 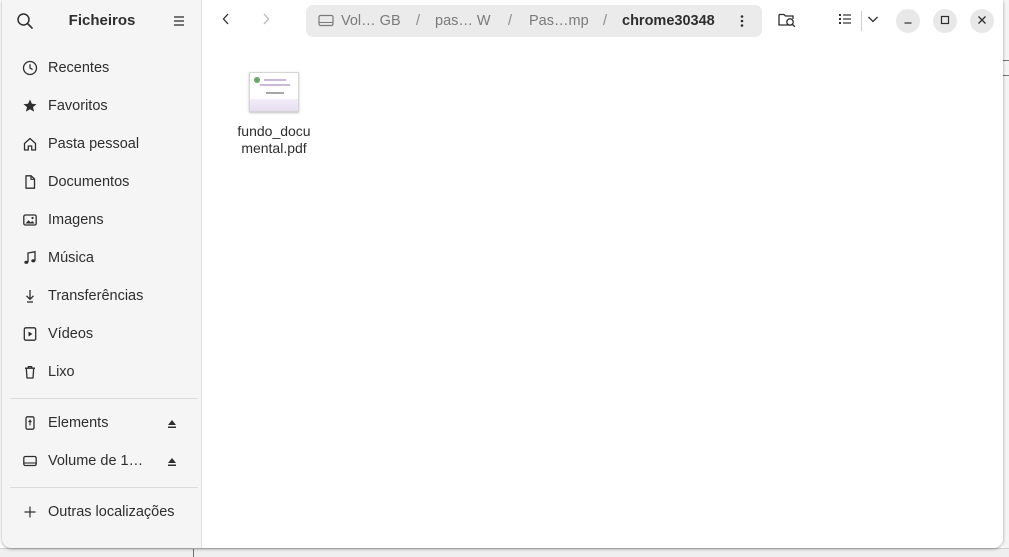 I want to click on file-name-line: fundo_docu, so click(x=274, y=131).